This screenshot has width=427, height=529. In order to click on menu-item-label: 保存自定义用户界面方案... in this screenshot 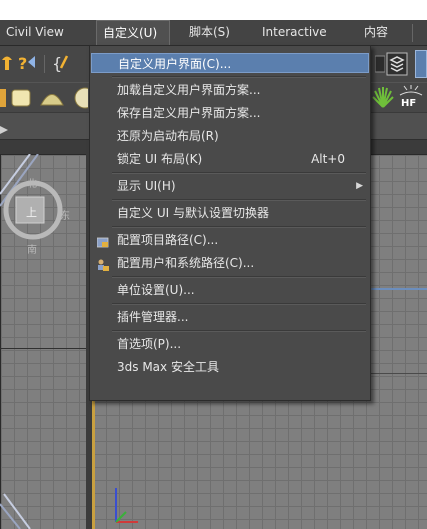, I will do `click(189, 113)`.